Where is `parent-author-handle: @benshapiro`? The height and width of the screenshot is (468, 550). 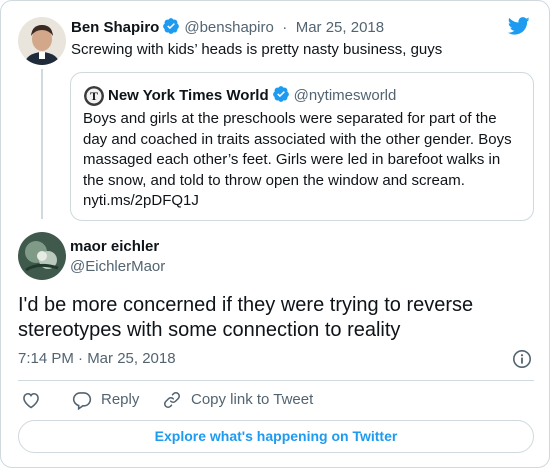
parent-author-handle: @benshapiro is located at coordinates (228, 27).